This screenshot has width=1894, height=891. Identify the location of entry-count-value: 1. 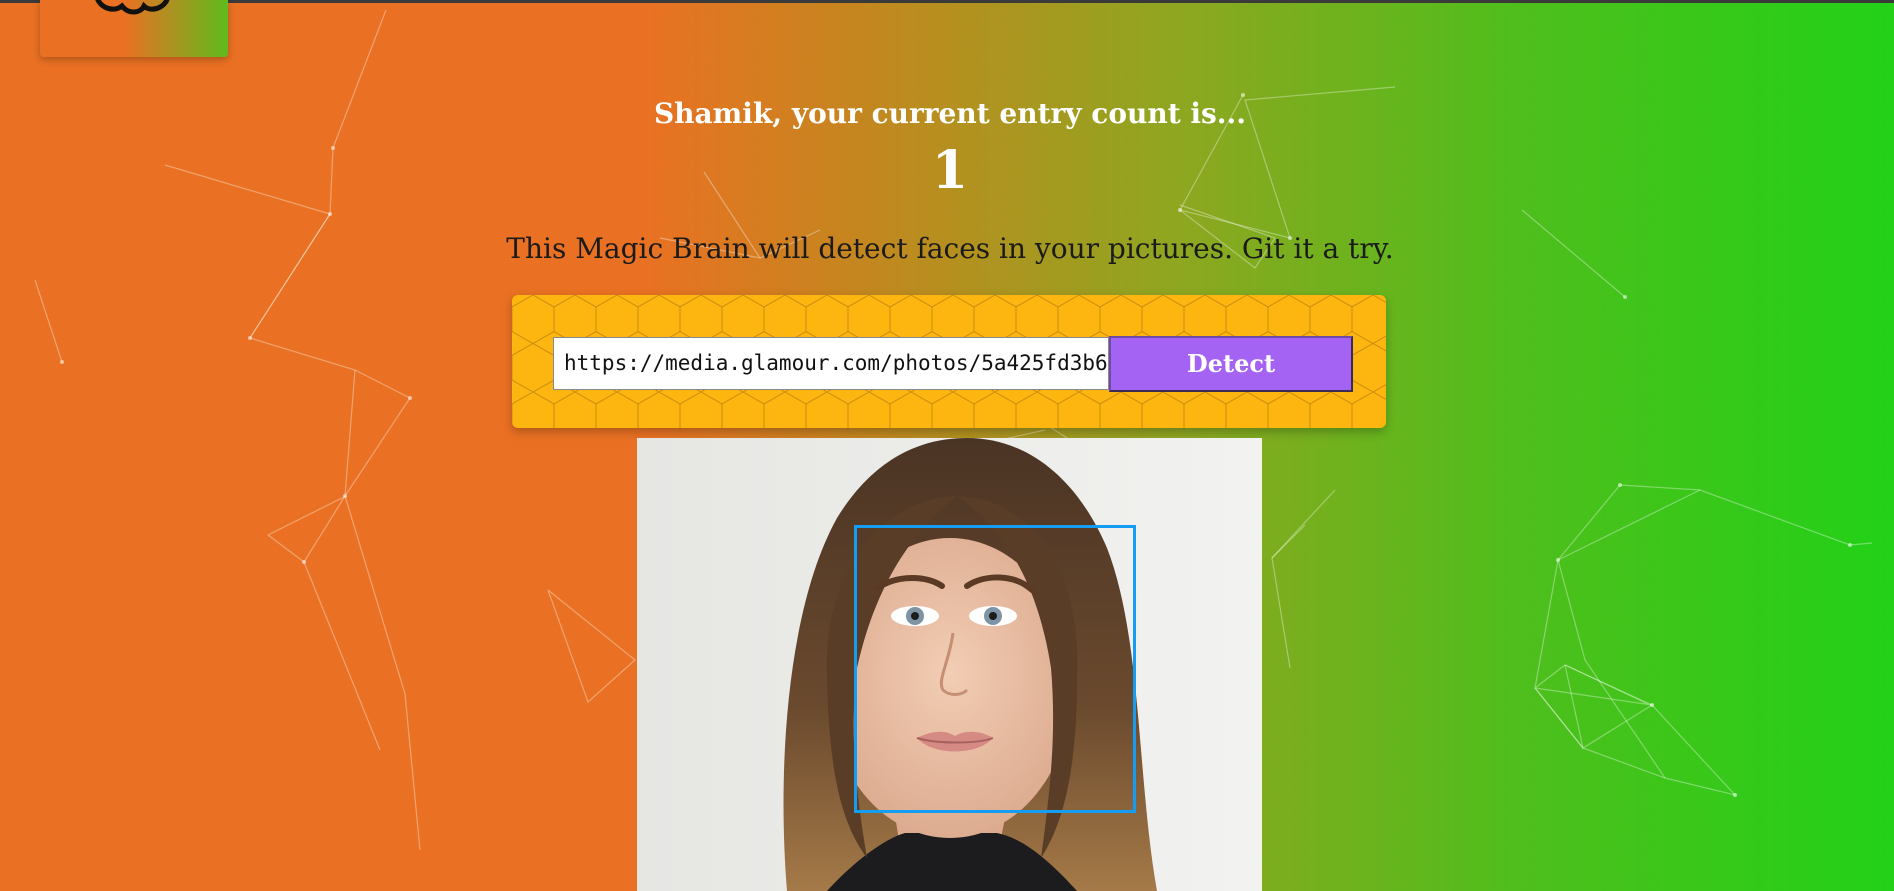
(950, 170).